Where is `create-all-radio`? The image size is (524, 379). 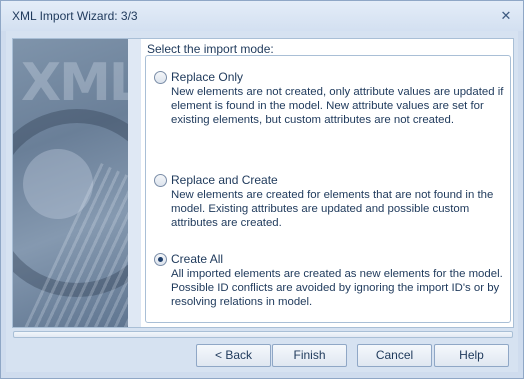
create-all-radio is located at coordinates (160, 259).